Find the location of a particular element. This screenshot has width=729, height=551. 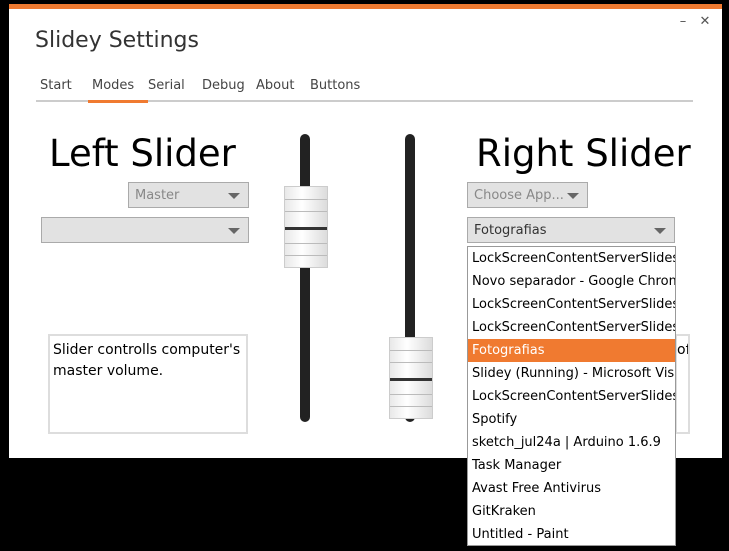

accent-bar is located at coordinates (365, 6).